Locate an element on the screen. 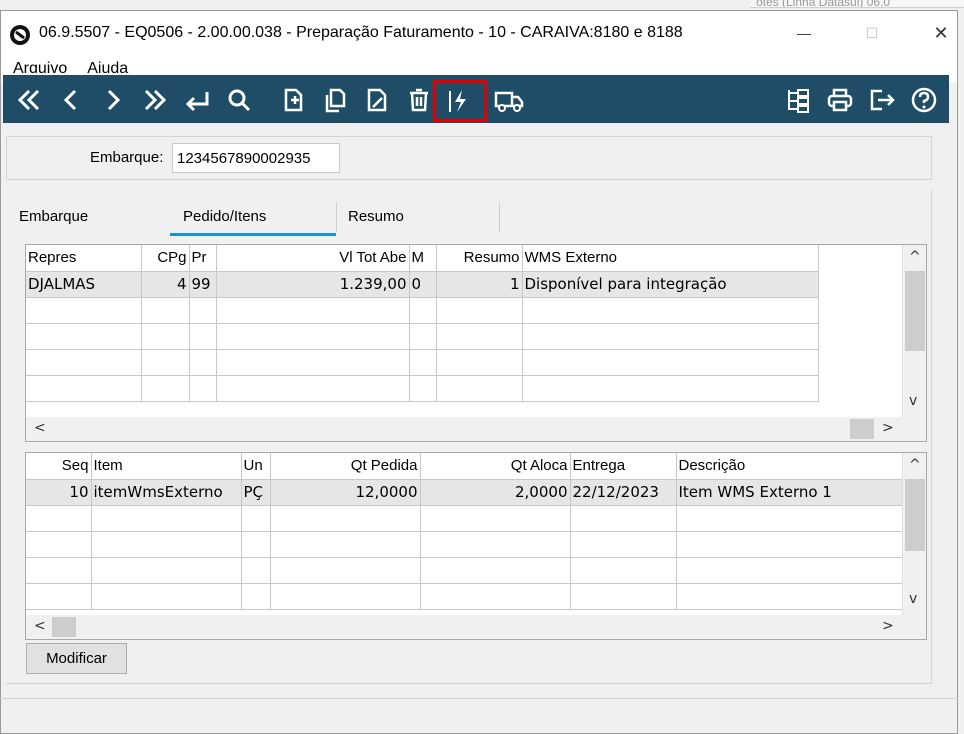 This screenshot has width=964, height=734. shipment-button is located at coordinates (509, 100).